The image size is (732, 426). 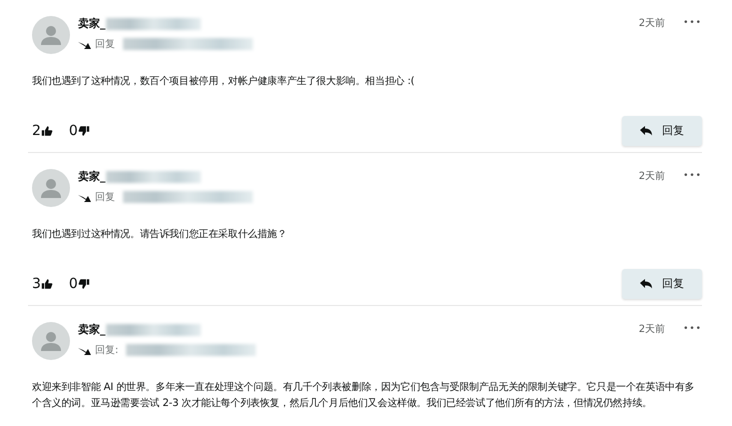 I want to click on upvote-button: 2, so click(x=42, y=131).